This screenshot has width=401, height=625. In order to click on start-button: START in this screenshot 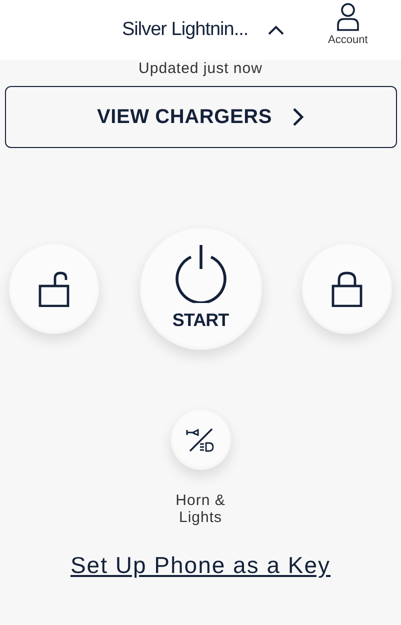, I will do `click(201, 289)`.